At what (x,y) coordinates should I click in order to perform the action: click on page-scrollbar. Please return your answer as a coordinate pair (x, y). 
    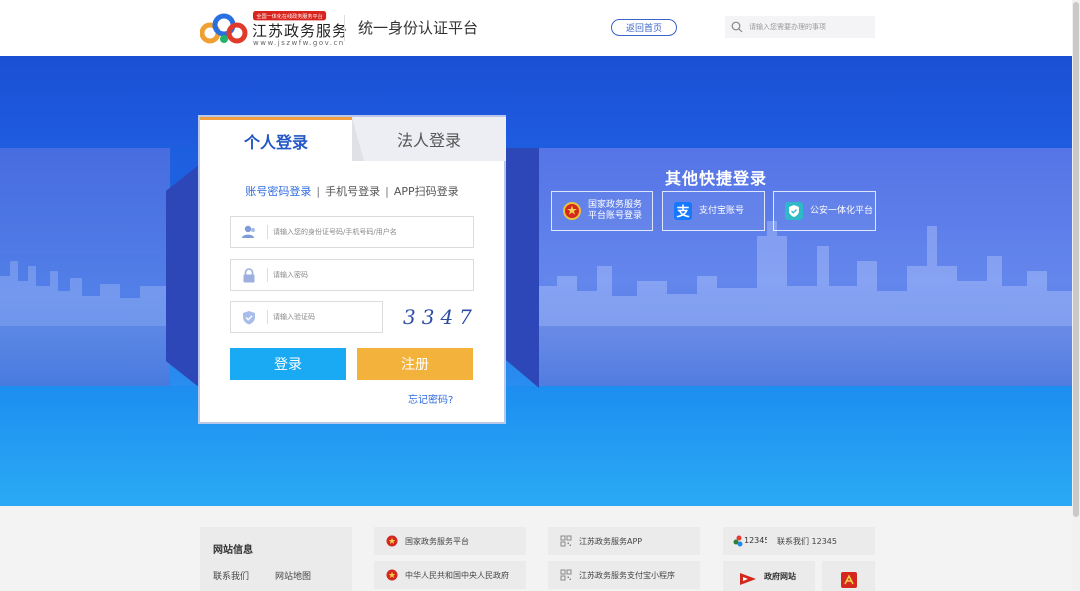
    Looking at the image, I should click on (1076, 295).